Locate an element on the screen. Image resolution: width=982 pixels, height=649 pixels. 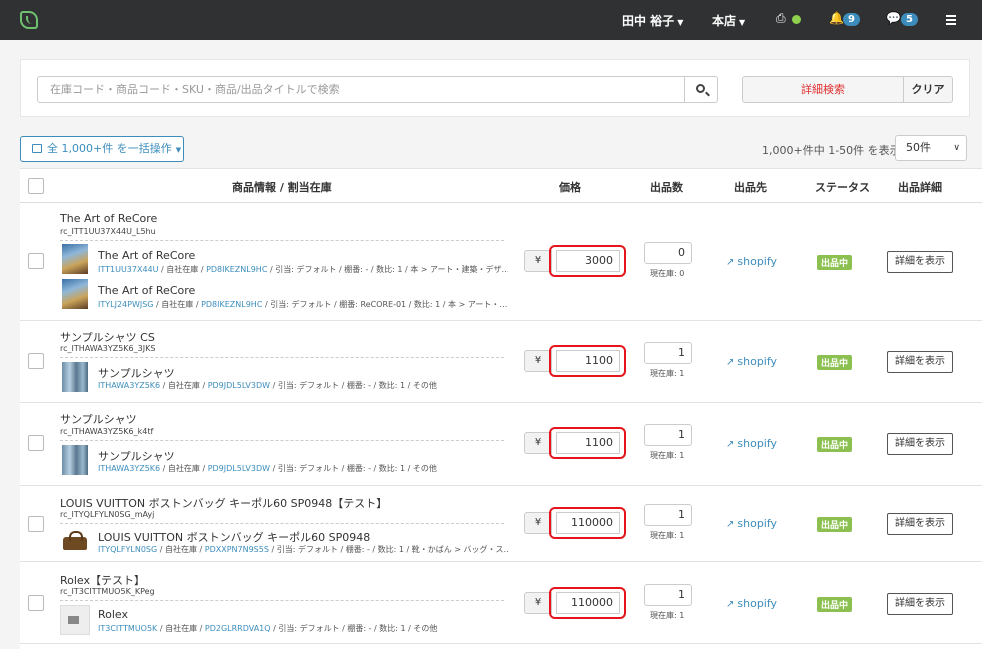
printer-status-dot is located at coordinates (796, 19).